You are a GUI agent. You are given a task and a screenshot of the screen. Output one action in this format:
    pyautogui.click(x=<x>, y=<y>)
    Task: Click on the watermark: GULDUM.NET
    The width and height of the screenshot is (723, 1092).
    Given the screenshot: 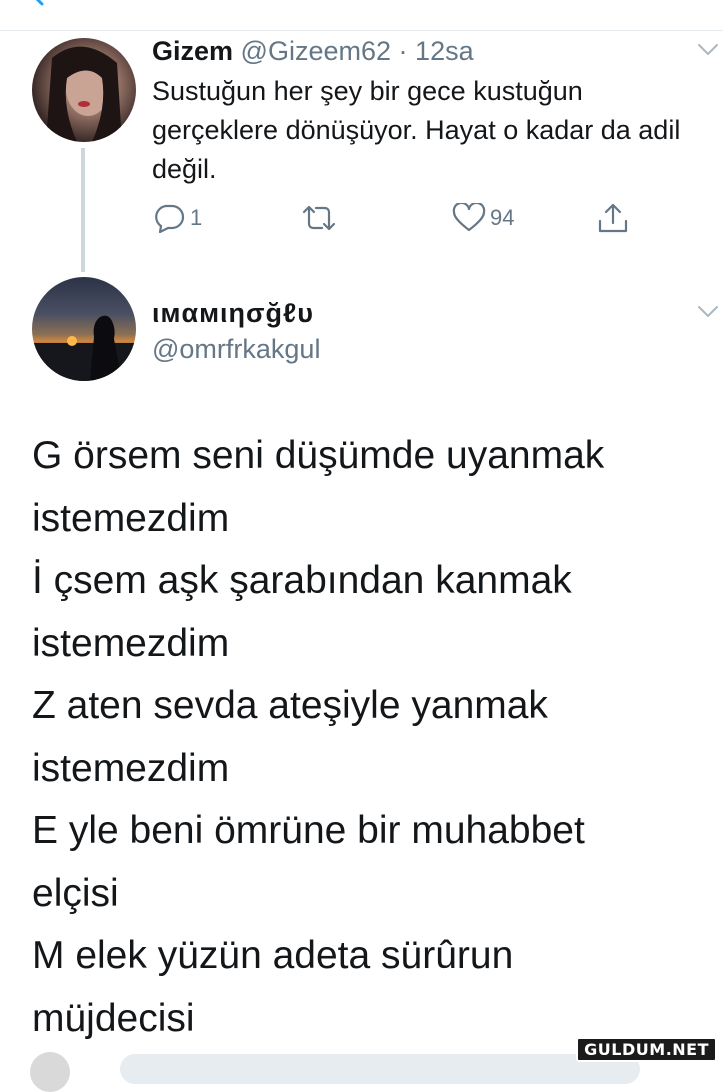 What is the action you would take?
    pyautogui.click(x=646, y=1049)
    